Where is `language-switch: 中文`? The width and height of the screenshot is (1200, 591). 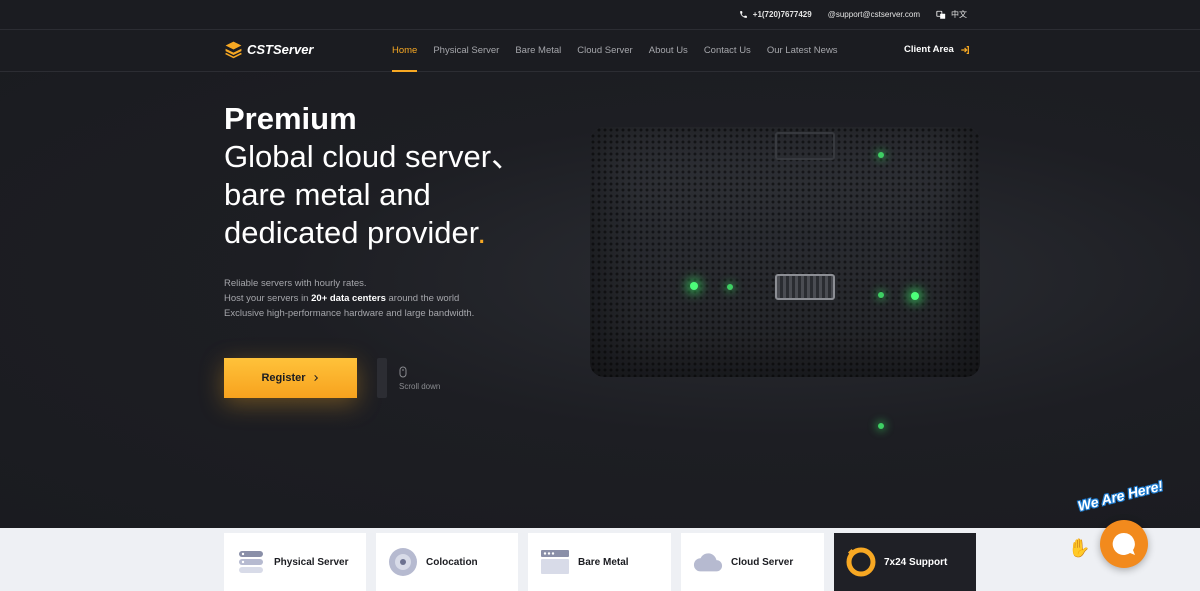
language-switch: 中文 is located at coordinates (951, 14).